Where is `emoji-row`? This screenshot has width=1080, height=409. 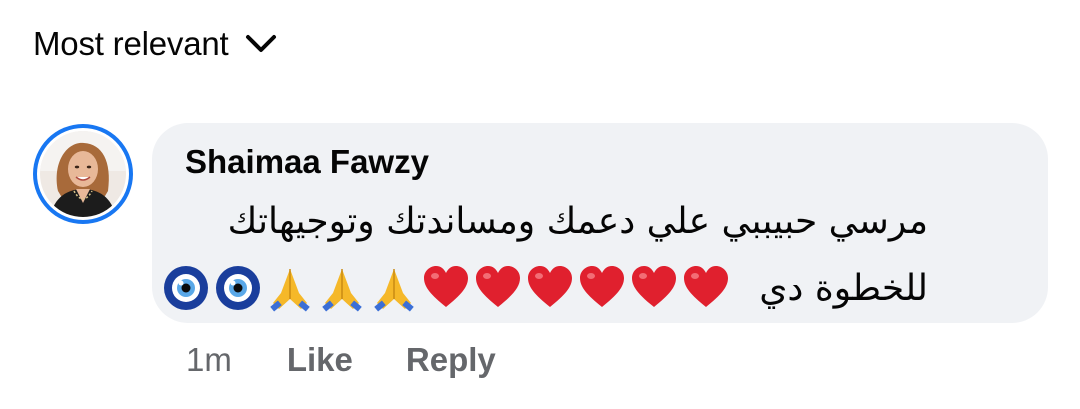
emoji-row is located at coordinates (446, 288).